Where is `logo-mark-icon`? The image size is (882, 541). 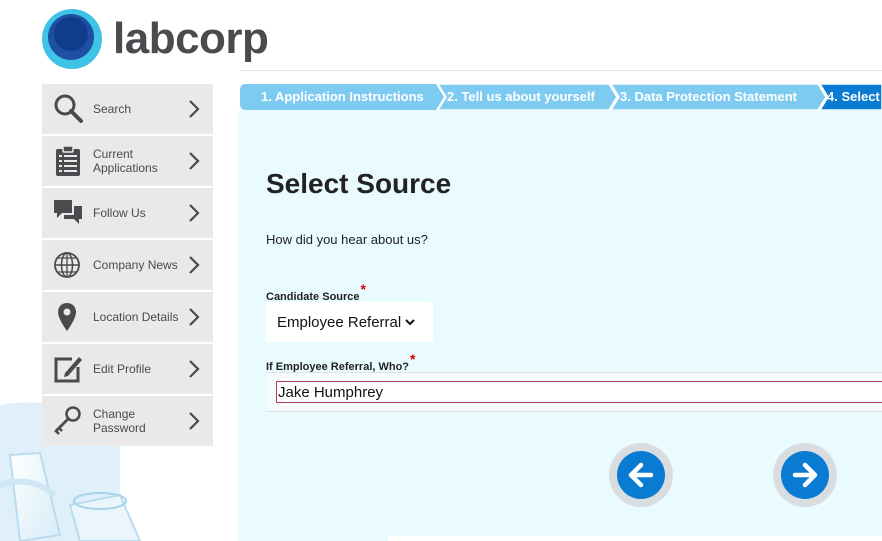 logo-mark-icon is located at coordinates (72, 39).